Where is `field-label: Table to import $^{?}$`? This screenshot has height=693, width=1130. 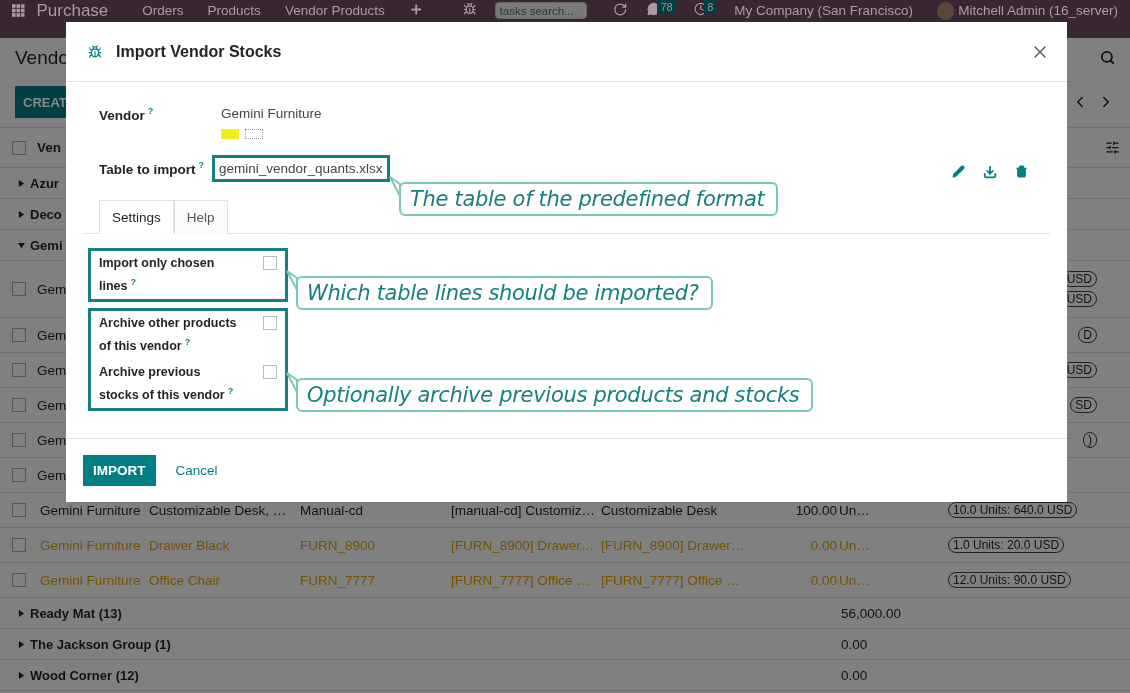 field-label: Table to import $^{?}$ is located at coordinates (152, 169).